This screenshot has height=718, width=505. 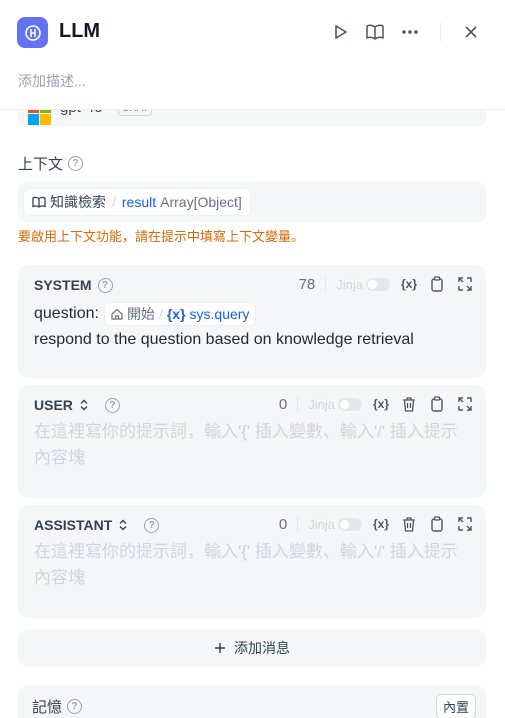 I want to click on role-label: USER, so click(x=53, y=405).